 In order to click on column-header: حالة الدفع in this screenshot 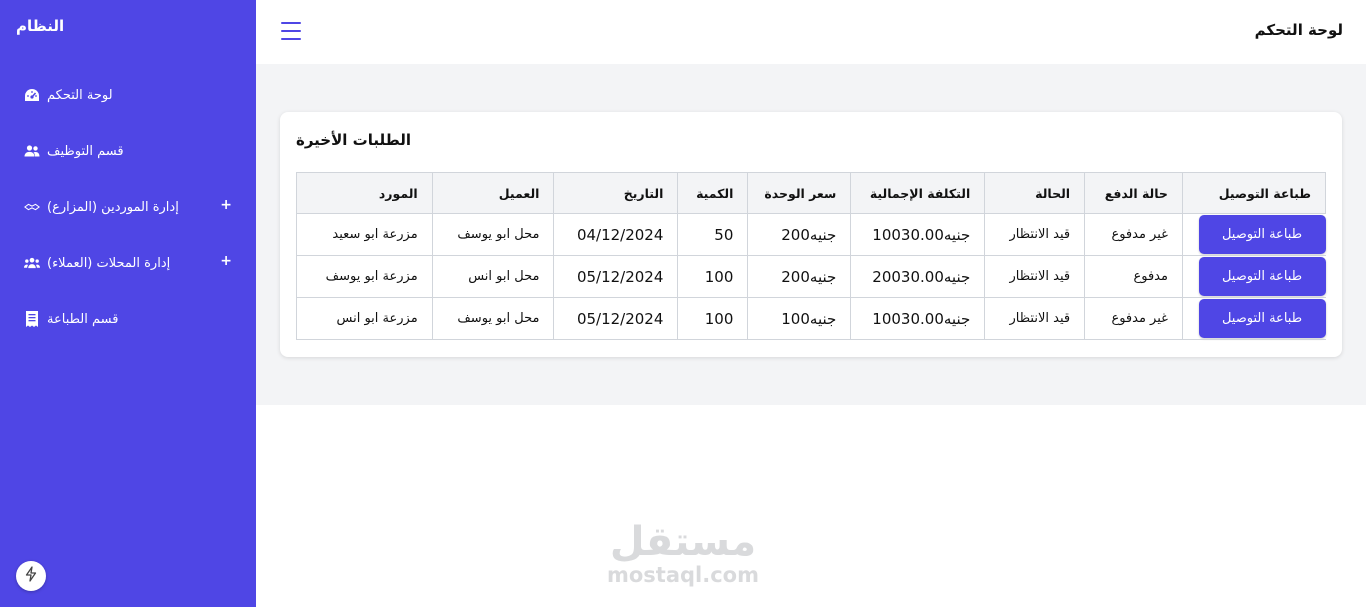, I will do `click(1133, 193)`.